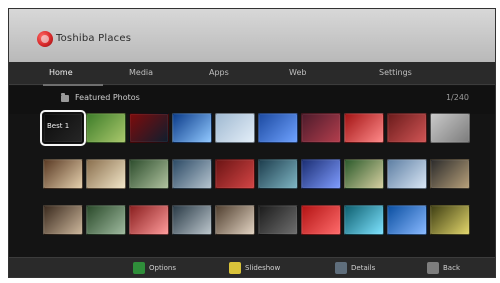 The image size is (500, 283). What do you see at coordinates (61, 73) in the screenshot?
I see `tab-home: Home` at bounding box center [61, 73].